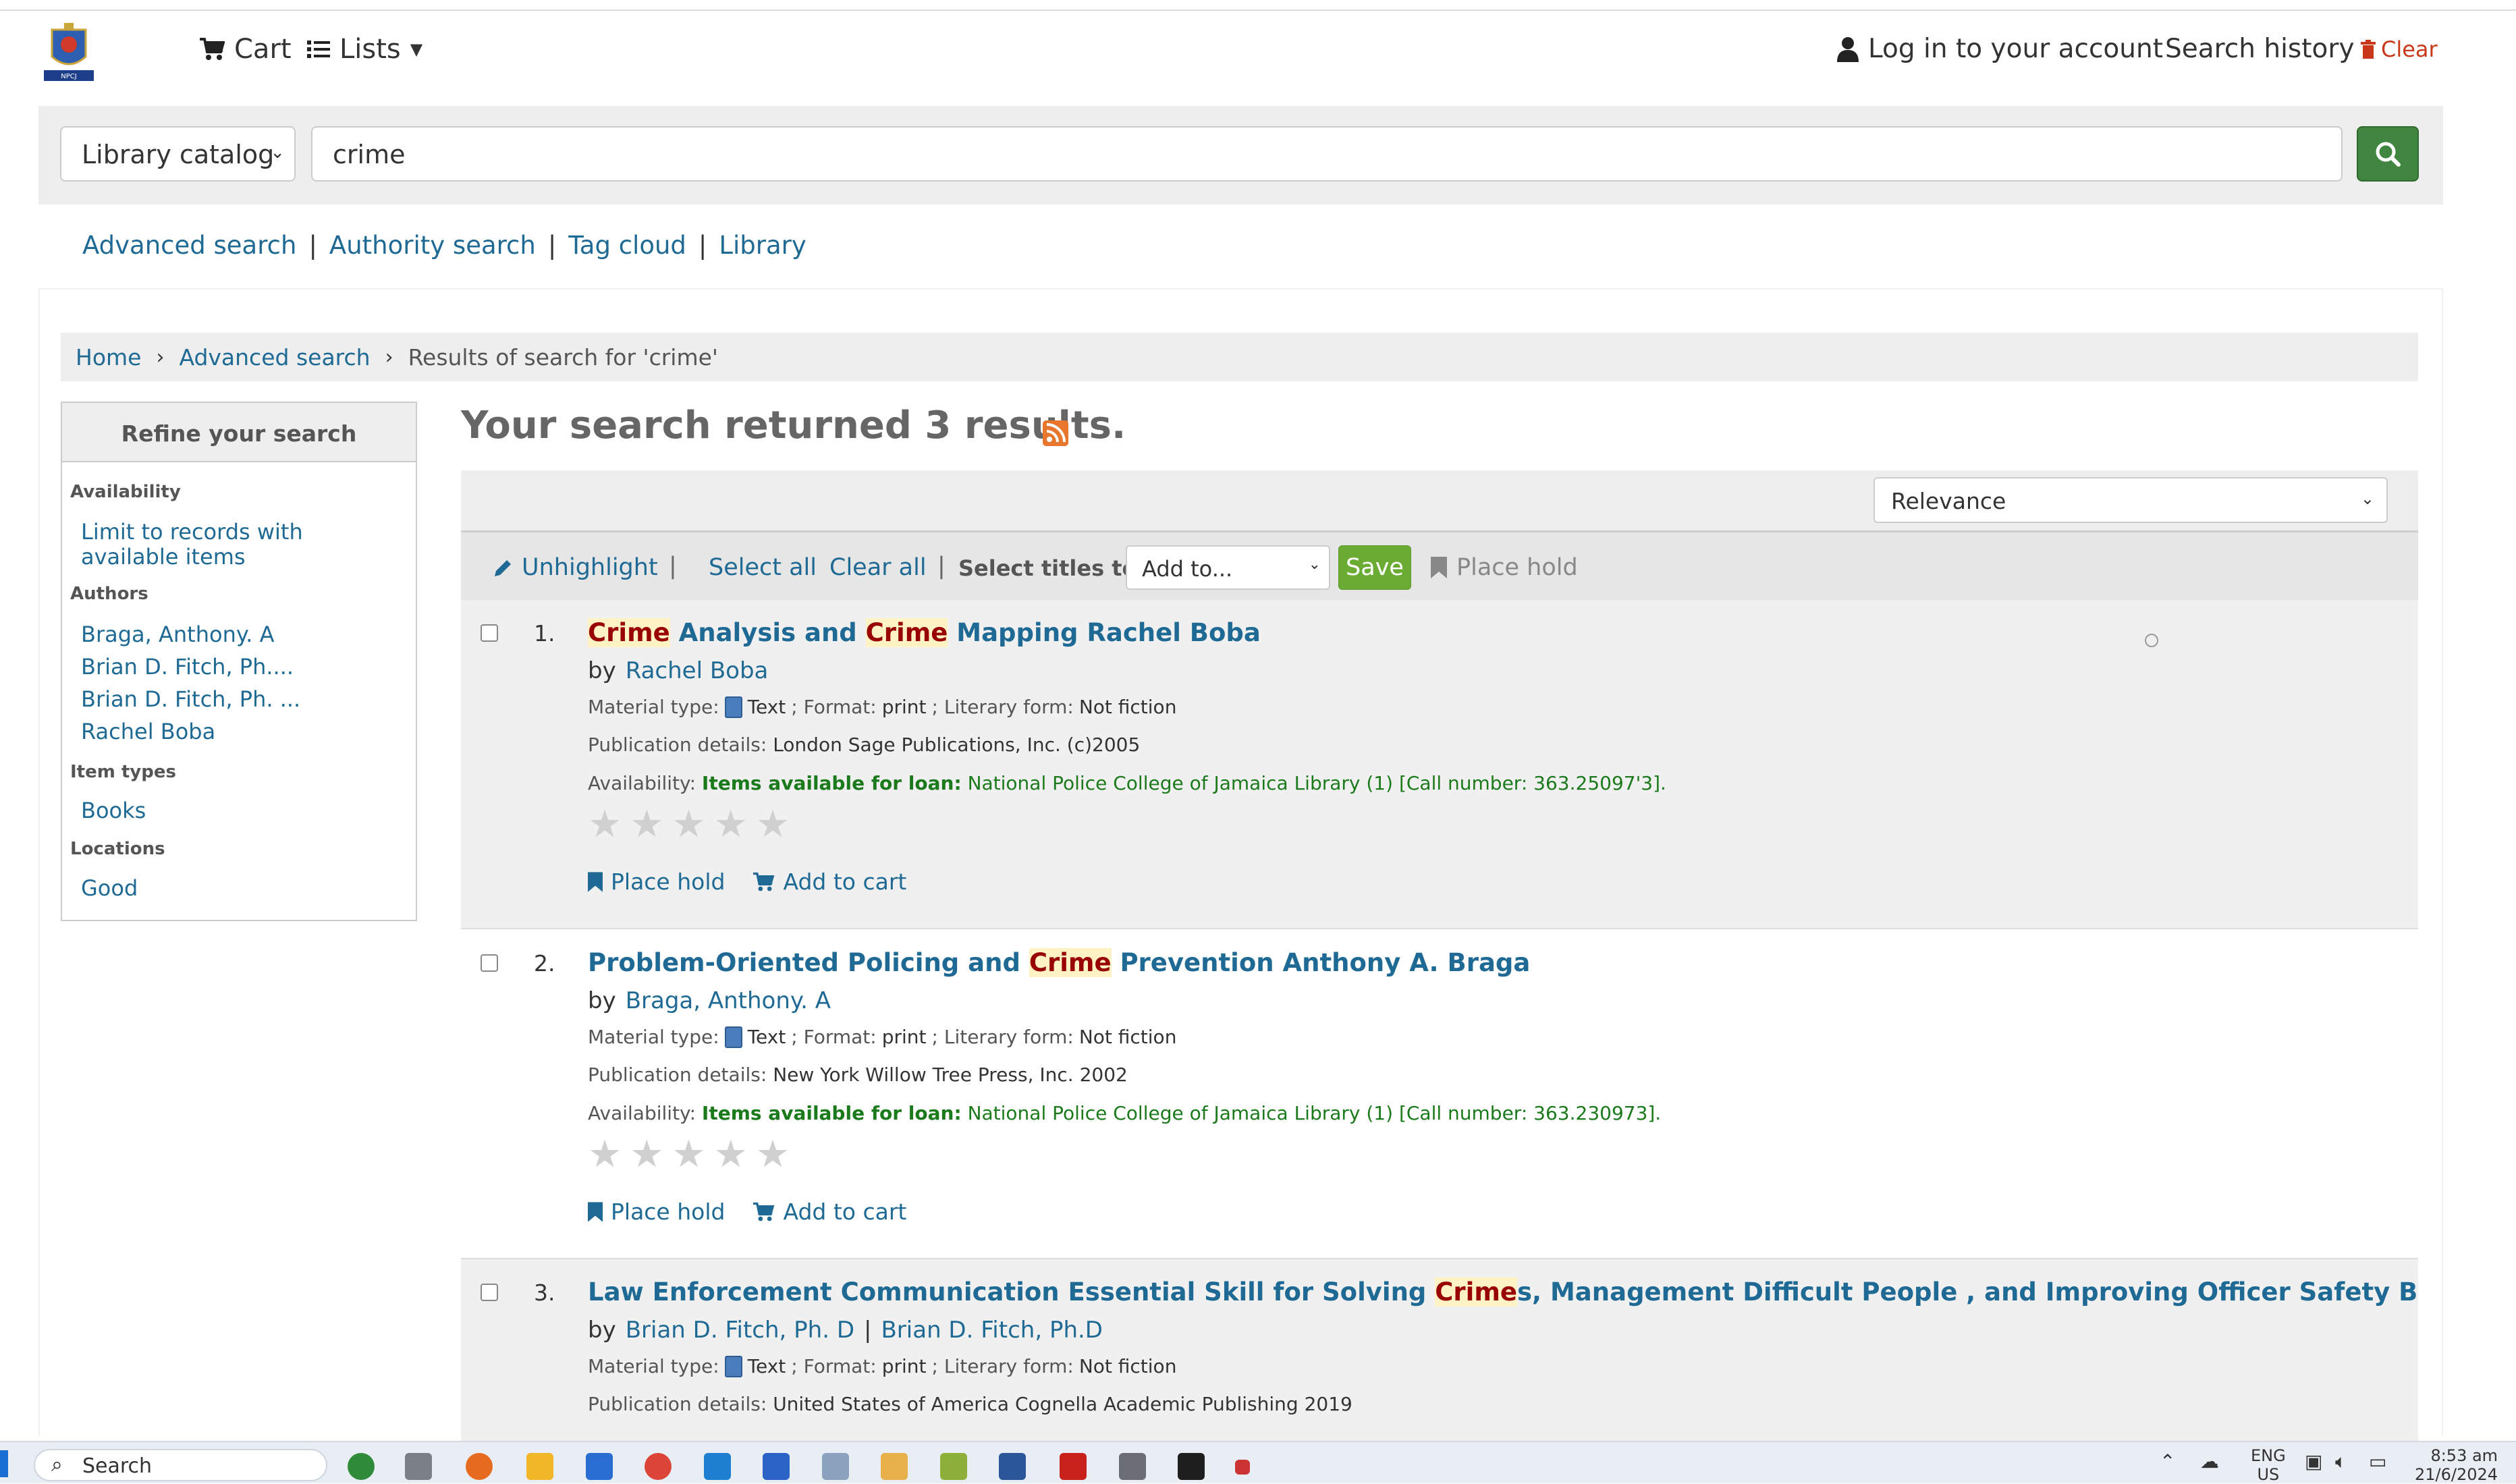  Describe the element at coordinates (2313, 1461) in the screenshot. I see `network-icon: ▣` at that location.